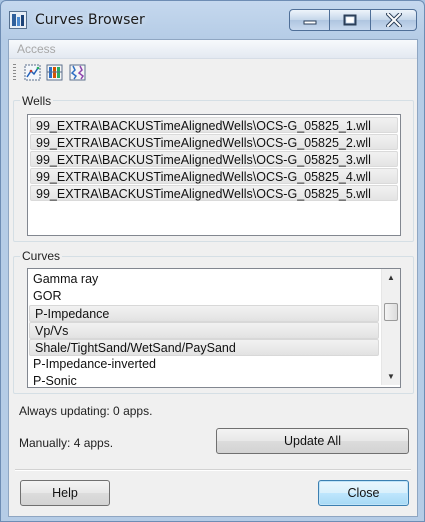 This screenshot has width=425, height=522. What do you see at coordinates (204, 296) in the screenshot?
I see `curve-list-item: GOR` at bounding box center [204, 296].